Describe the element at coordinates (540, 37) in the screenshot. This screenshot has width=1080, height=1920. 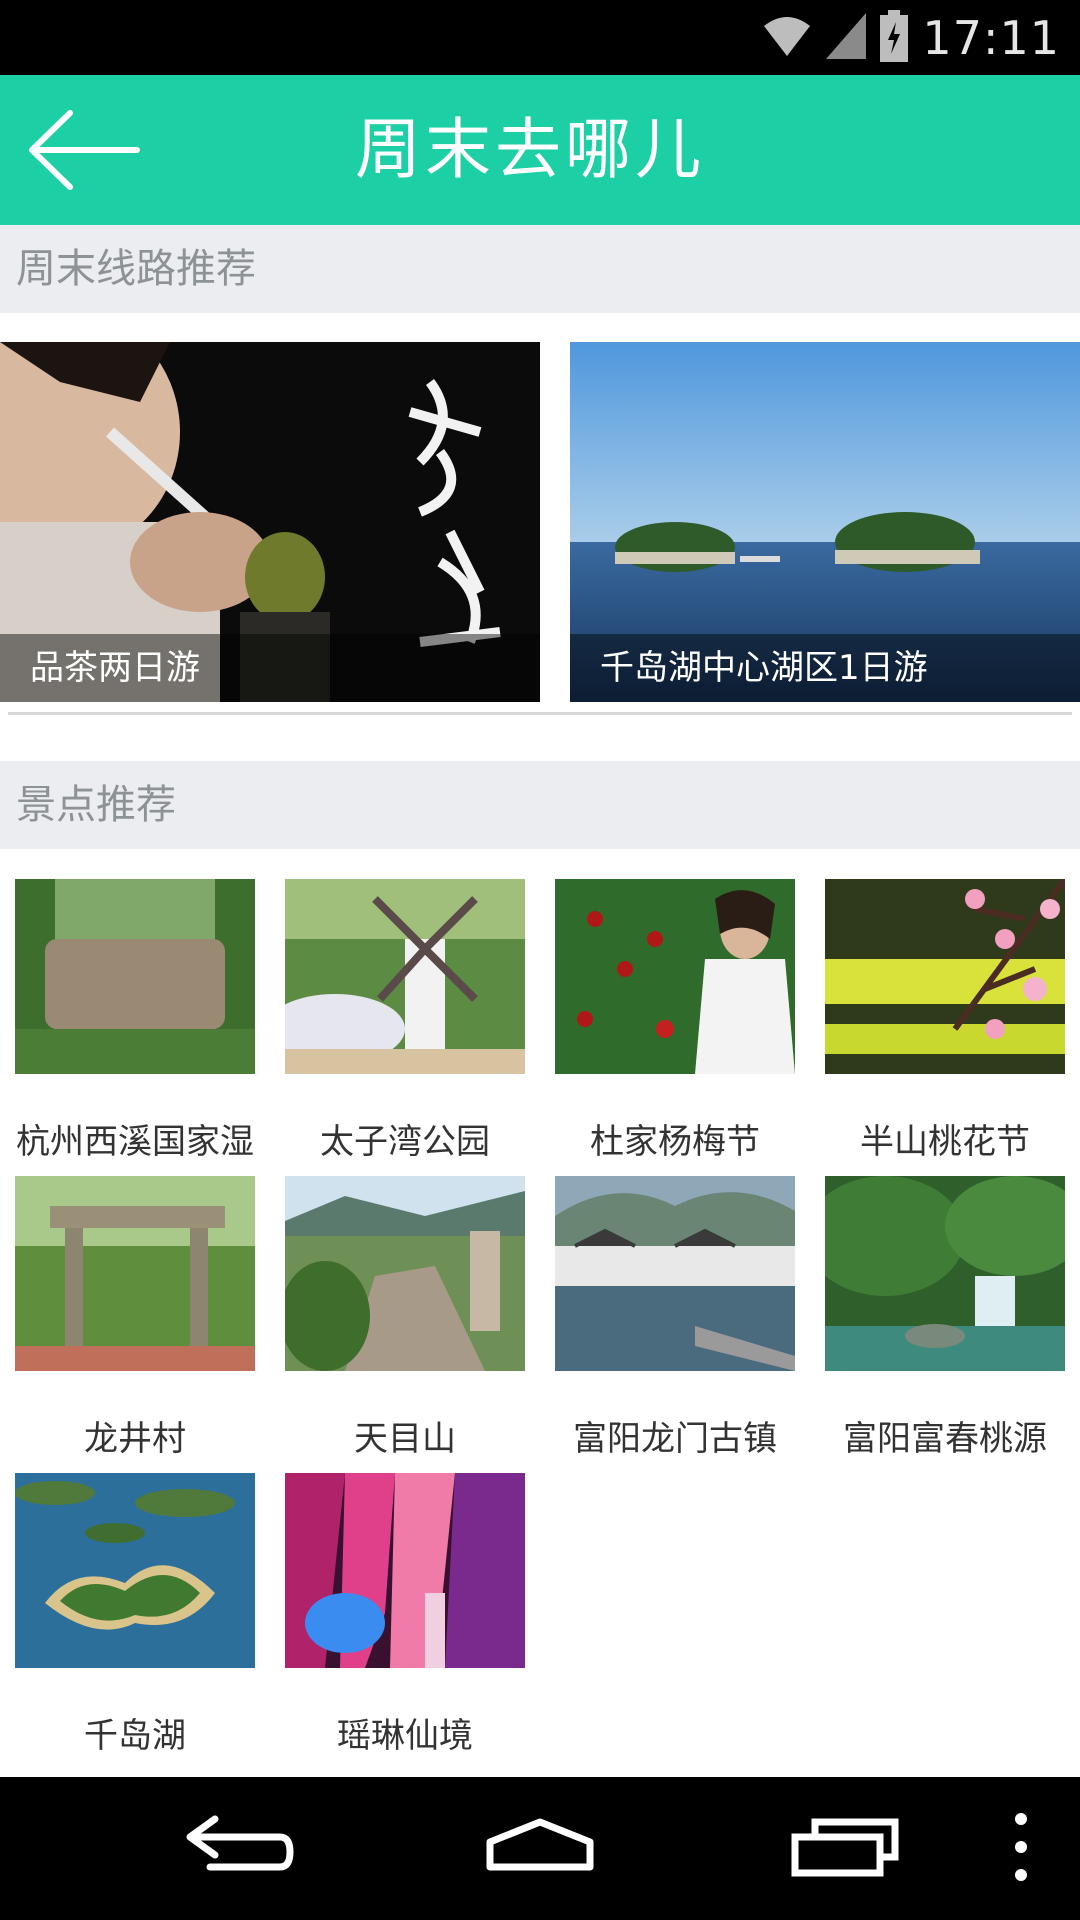
I see `status-bar: 17:11` at that location.